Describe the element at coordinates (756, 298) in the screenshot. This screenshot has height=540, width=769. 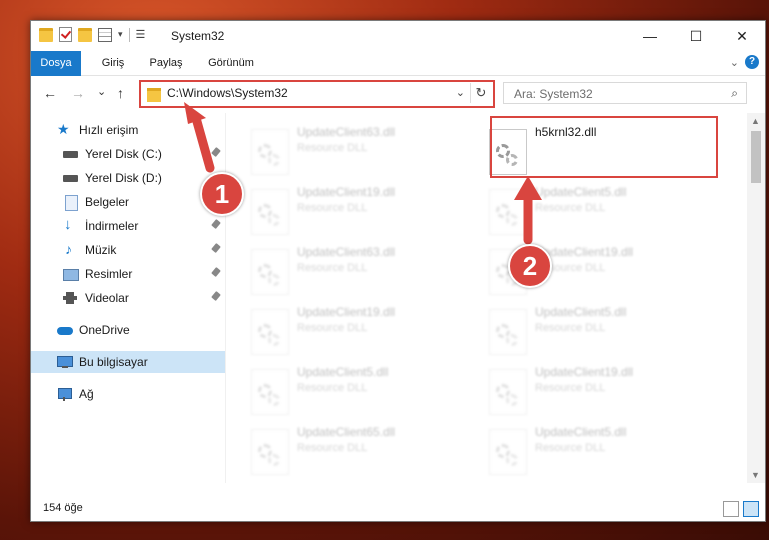
I see `vertical-scrollbar: ▲ ▼` at that location.